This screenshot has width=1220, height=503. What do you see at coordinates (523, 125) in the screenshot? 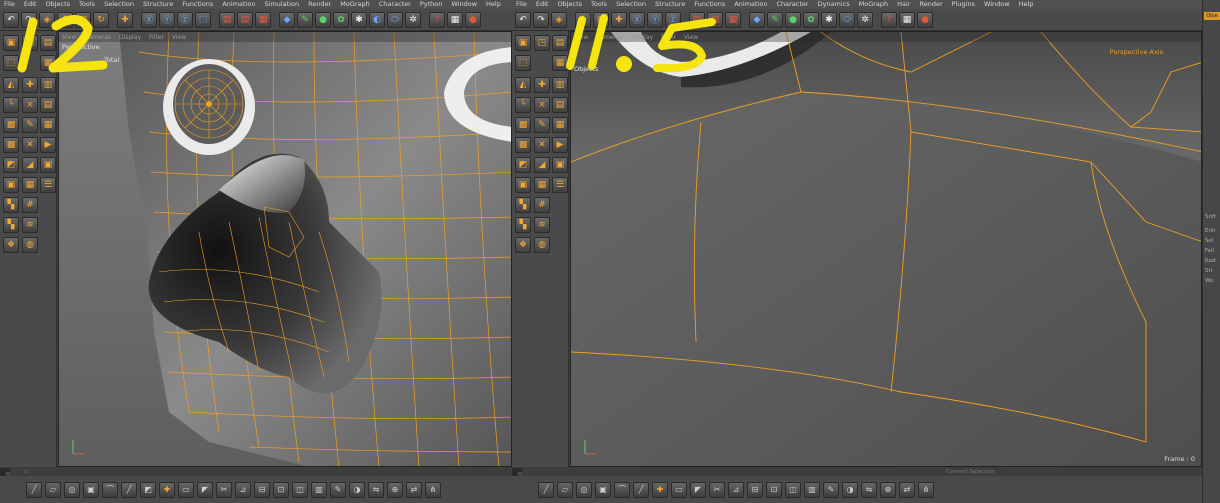
I see `uvw-icon: ▩` at bounding box center [523, 125].